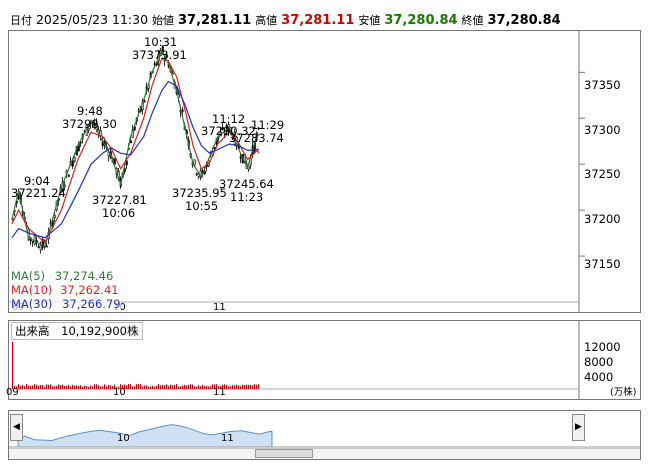  What do you see at coordinates (16, 427) in the screenshot?
I see `scroll-left-button: ◀` at bounding box center [16, 427].